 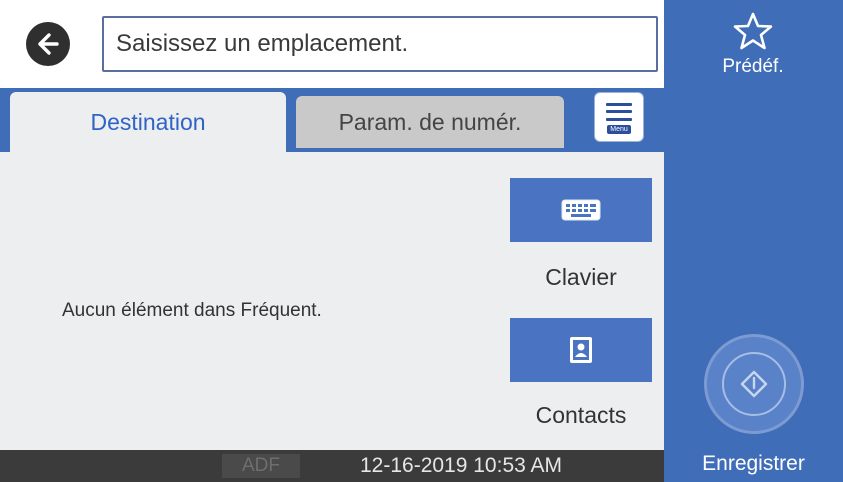 What do you see at coordinates (380, 44) in the screenshot?
I see `location-input` at bounding box center [380, 44].